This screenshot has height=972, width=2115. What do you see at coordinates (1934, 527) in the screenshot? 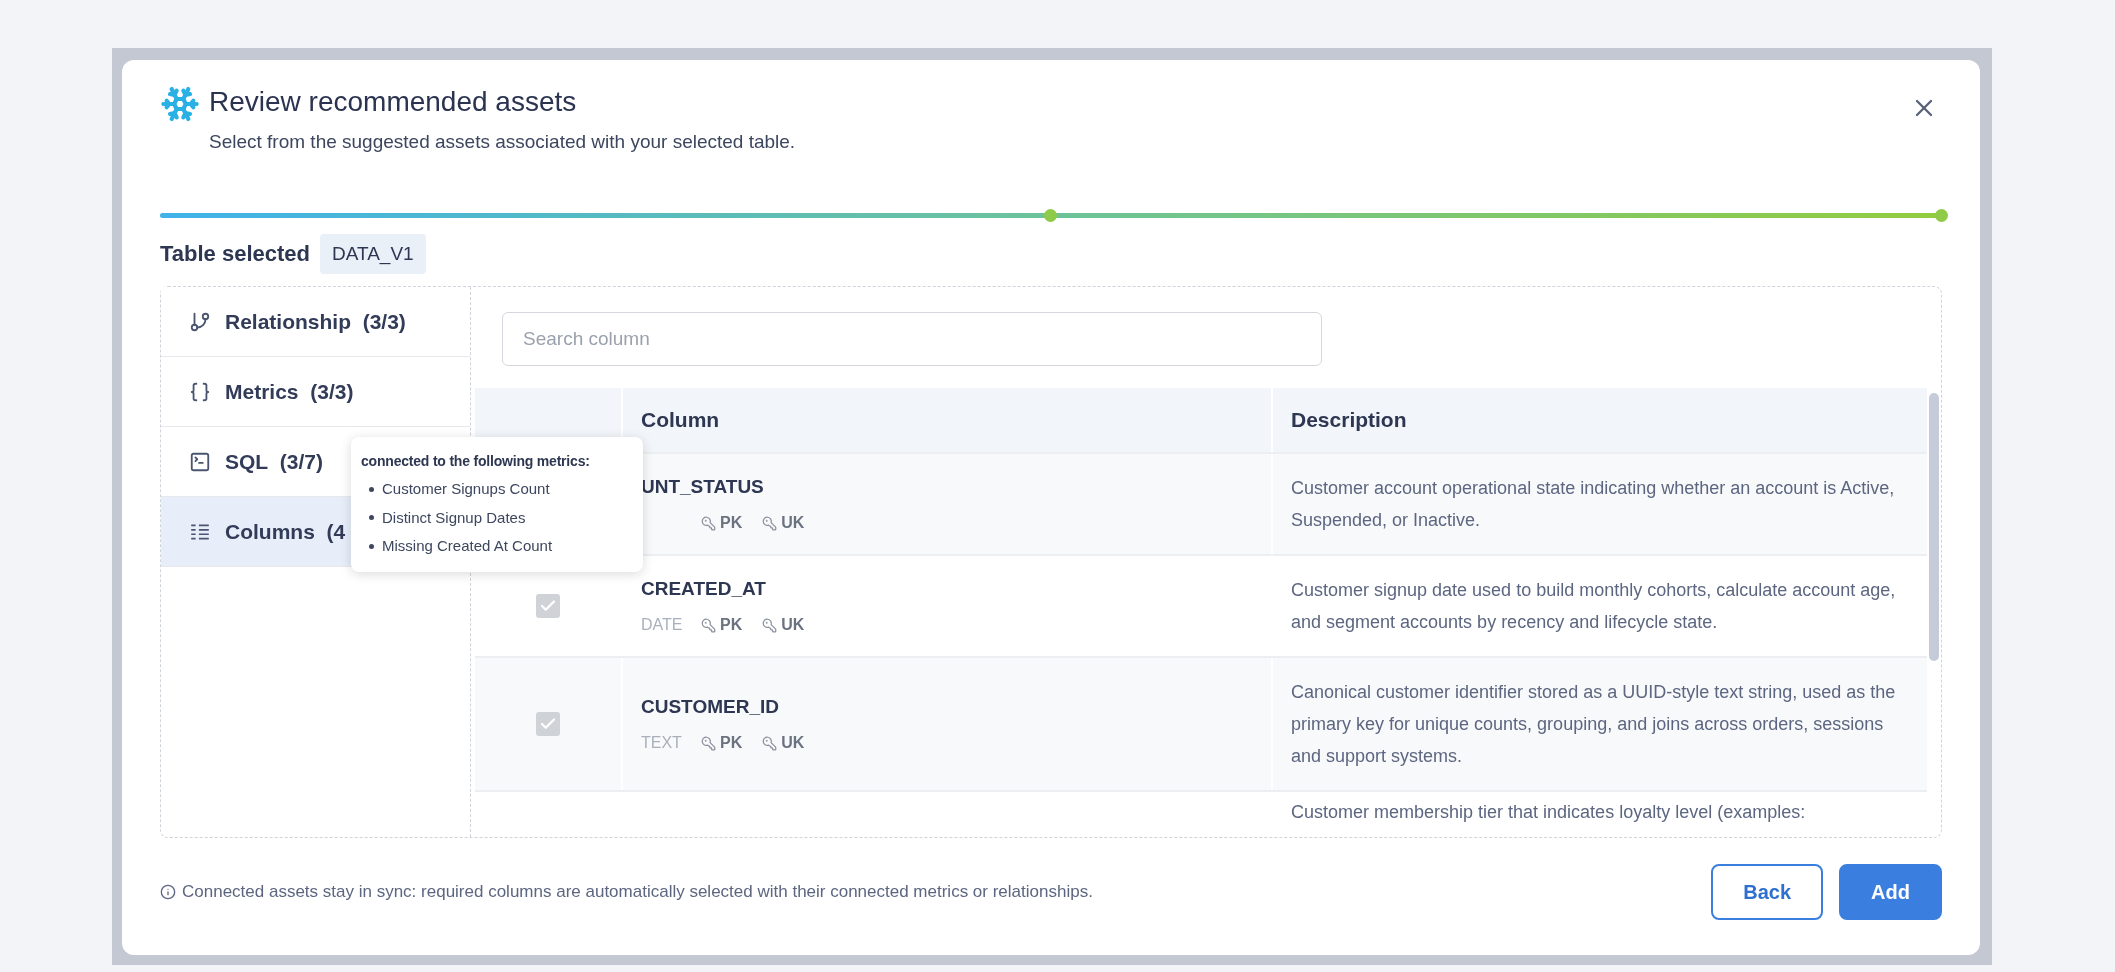
I see `scrollbar-thumb` at bounding box center [1934, 527].